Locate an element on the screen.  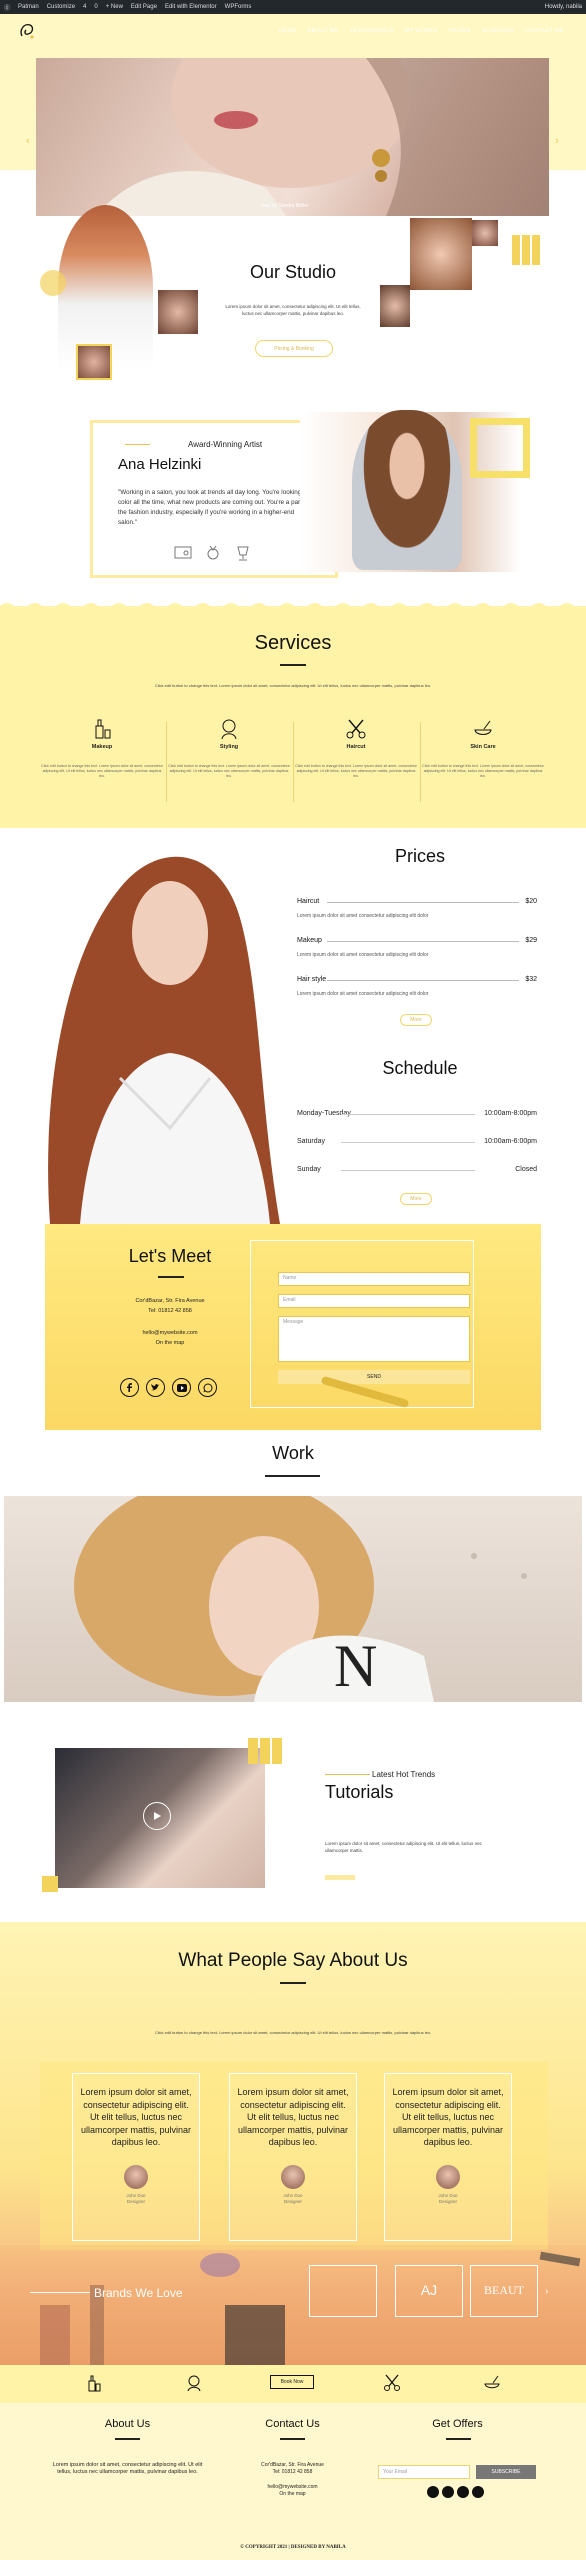
studio-title: Our Studio is located at coordinates (293, 272).